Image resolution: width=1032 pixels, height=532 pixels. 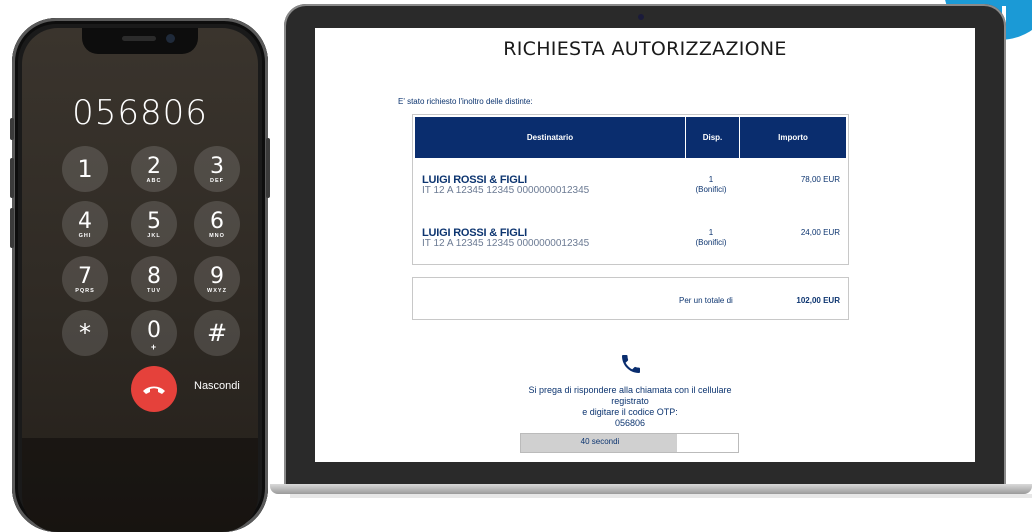 I want to click on key-letters: +, so click(x=154, y=347).